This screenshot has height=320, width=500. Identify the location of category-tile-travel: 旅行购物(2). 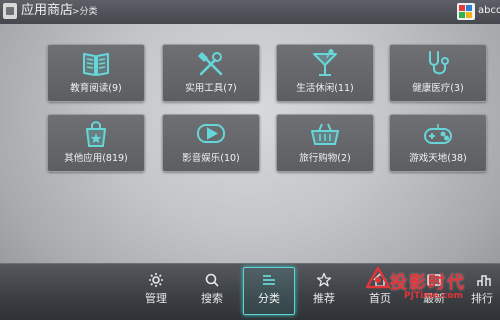
(325, 143).